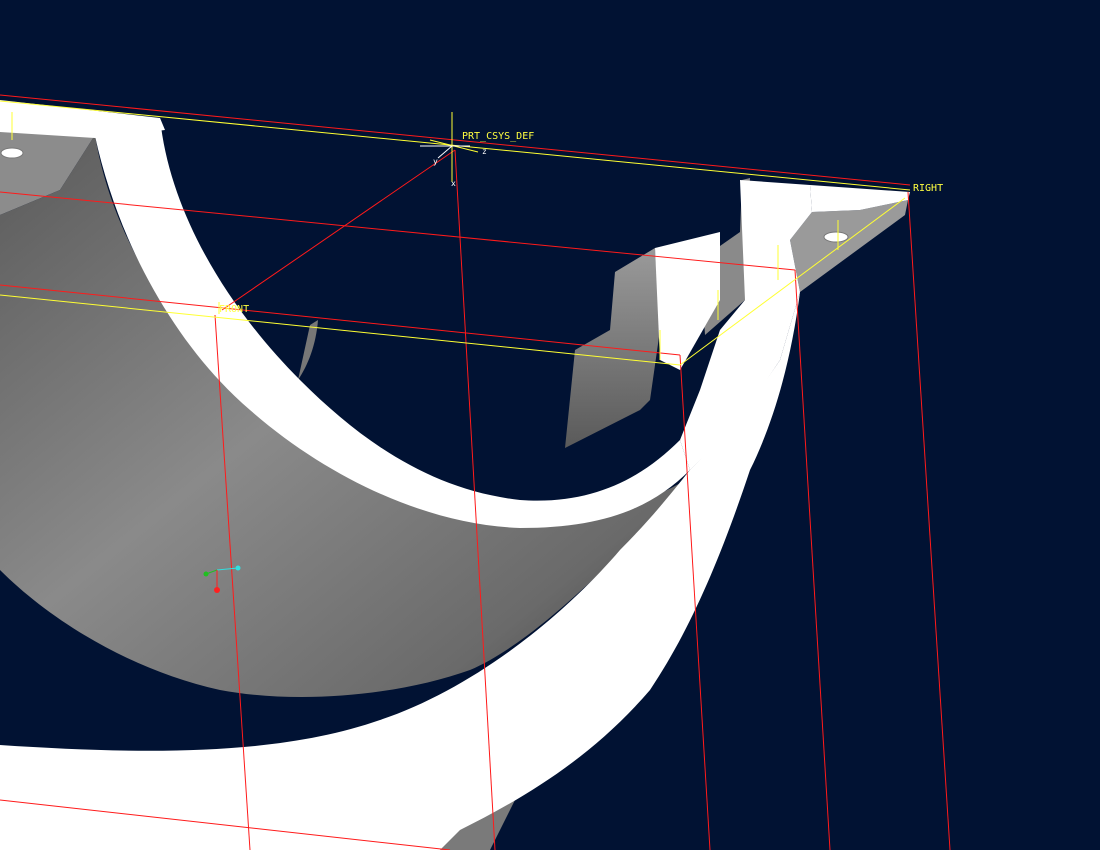 The image size is (1100, 850). Describe the element at coordinates (234, 309) in the screenshot. I see `datum-plane-front-label: FRONT` at that location.